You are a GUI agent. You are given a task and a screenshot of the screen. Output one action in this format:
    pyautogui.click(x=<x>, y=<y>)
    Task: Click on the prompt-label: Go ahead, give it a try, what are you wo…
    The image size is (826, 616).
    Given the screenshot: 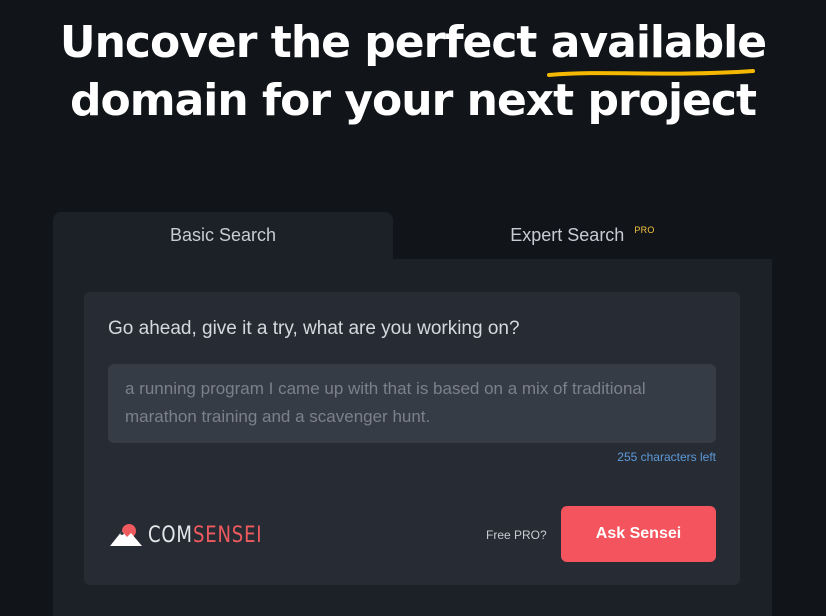 What is the action you would take?
    pyautogui.click(x=314, y=328)
    